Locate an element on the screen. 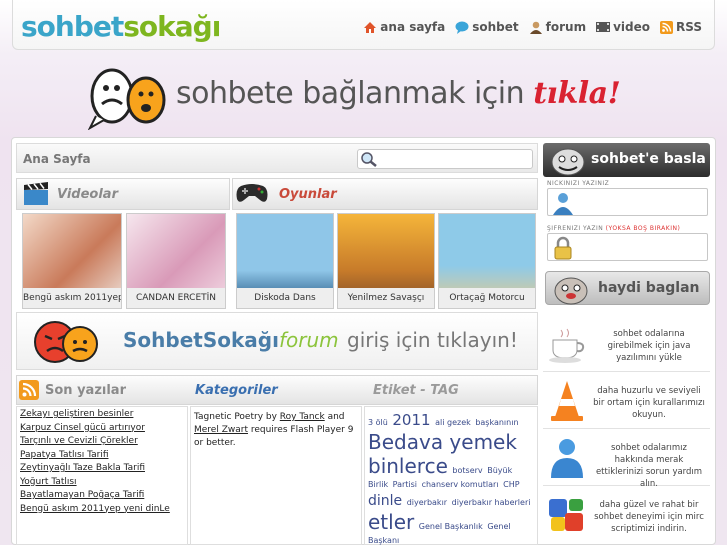 Image resolution: width=727 pixels, height=545 pixels. nav-rss: RSS is located at coordinates (681, 27).